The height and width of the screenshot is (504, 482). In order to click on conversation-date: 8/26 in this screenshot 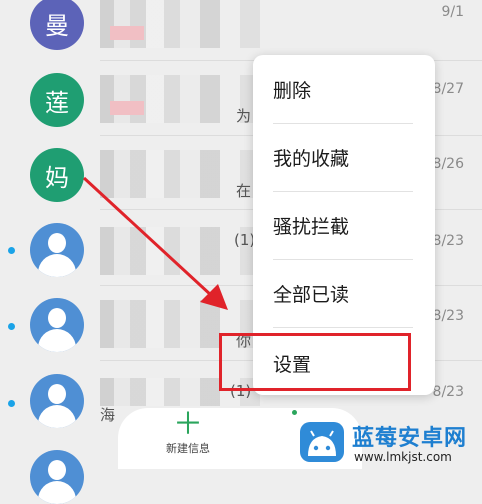, I will do `click(448, 164)`.